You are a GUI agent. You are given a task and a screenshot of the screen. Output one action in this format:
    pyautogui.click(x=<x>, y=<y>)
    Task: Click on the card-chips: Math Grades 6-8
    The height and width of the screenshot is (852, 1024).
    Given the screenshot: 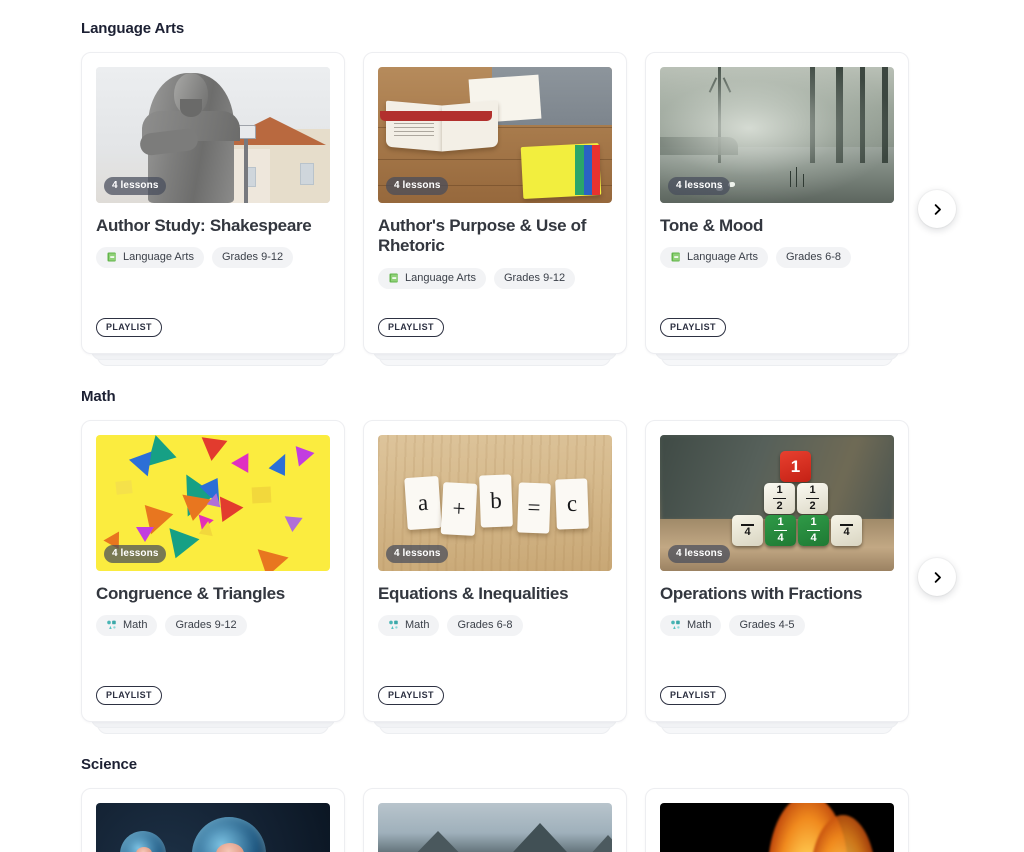 What is the action you would take?
    pyautogui.click(x=495, y=626)
    